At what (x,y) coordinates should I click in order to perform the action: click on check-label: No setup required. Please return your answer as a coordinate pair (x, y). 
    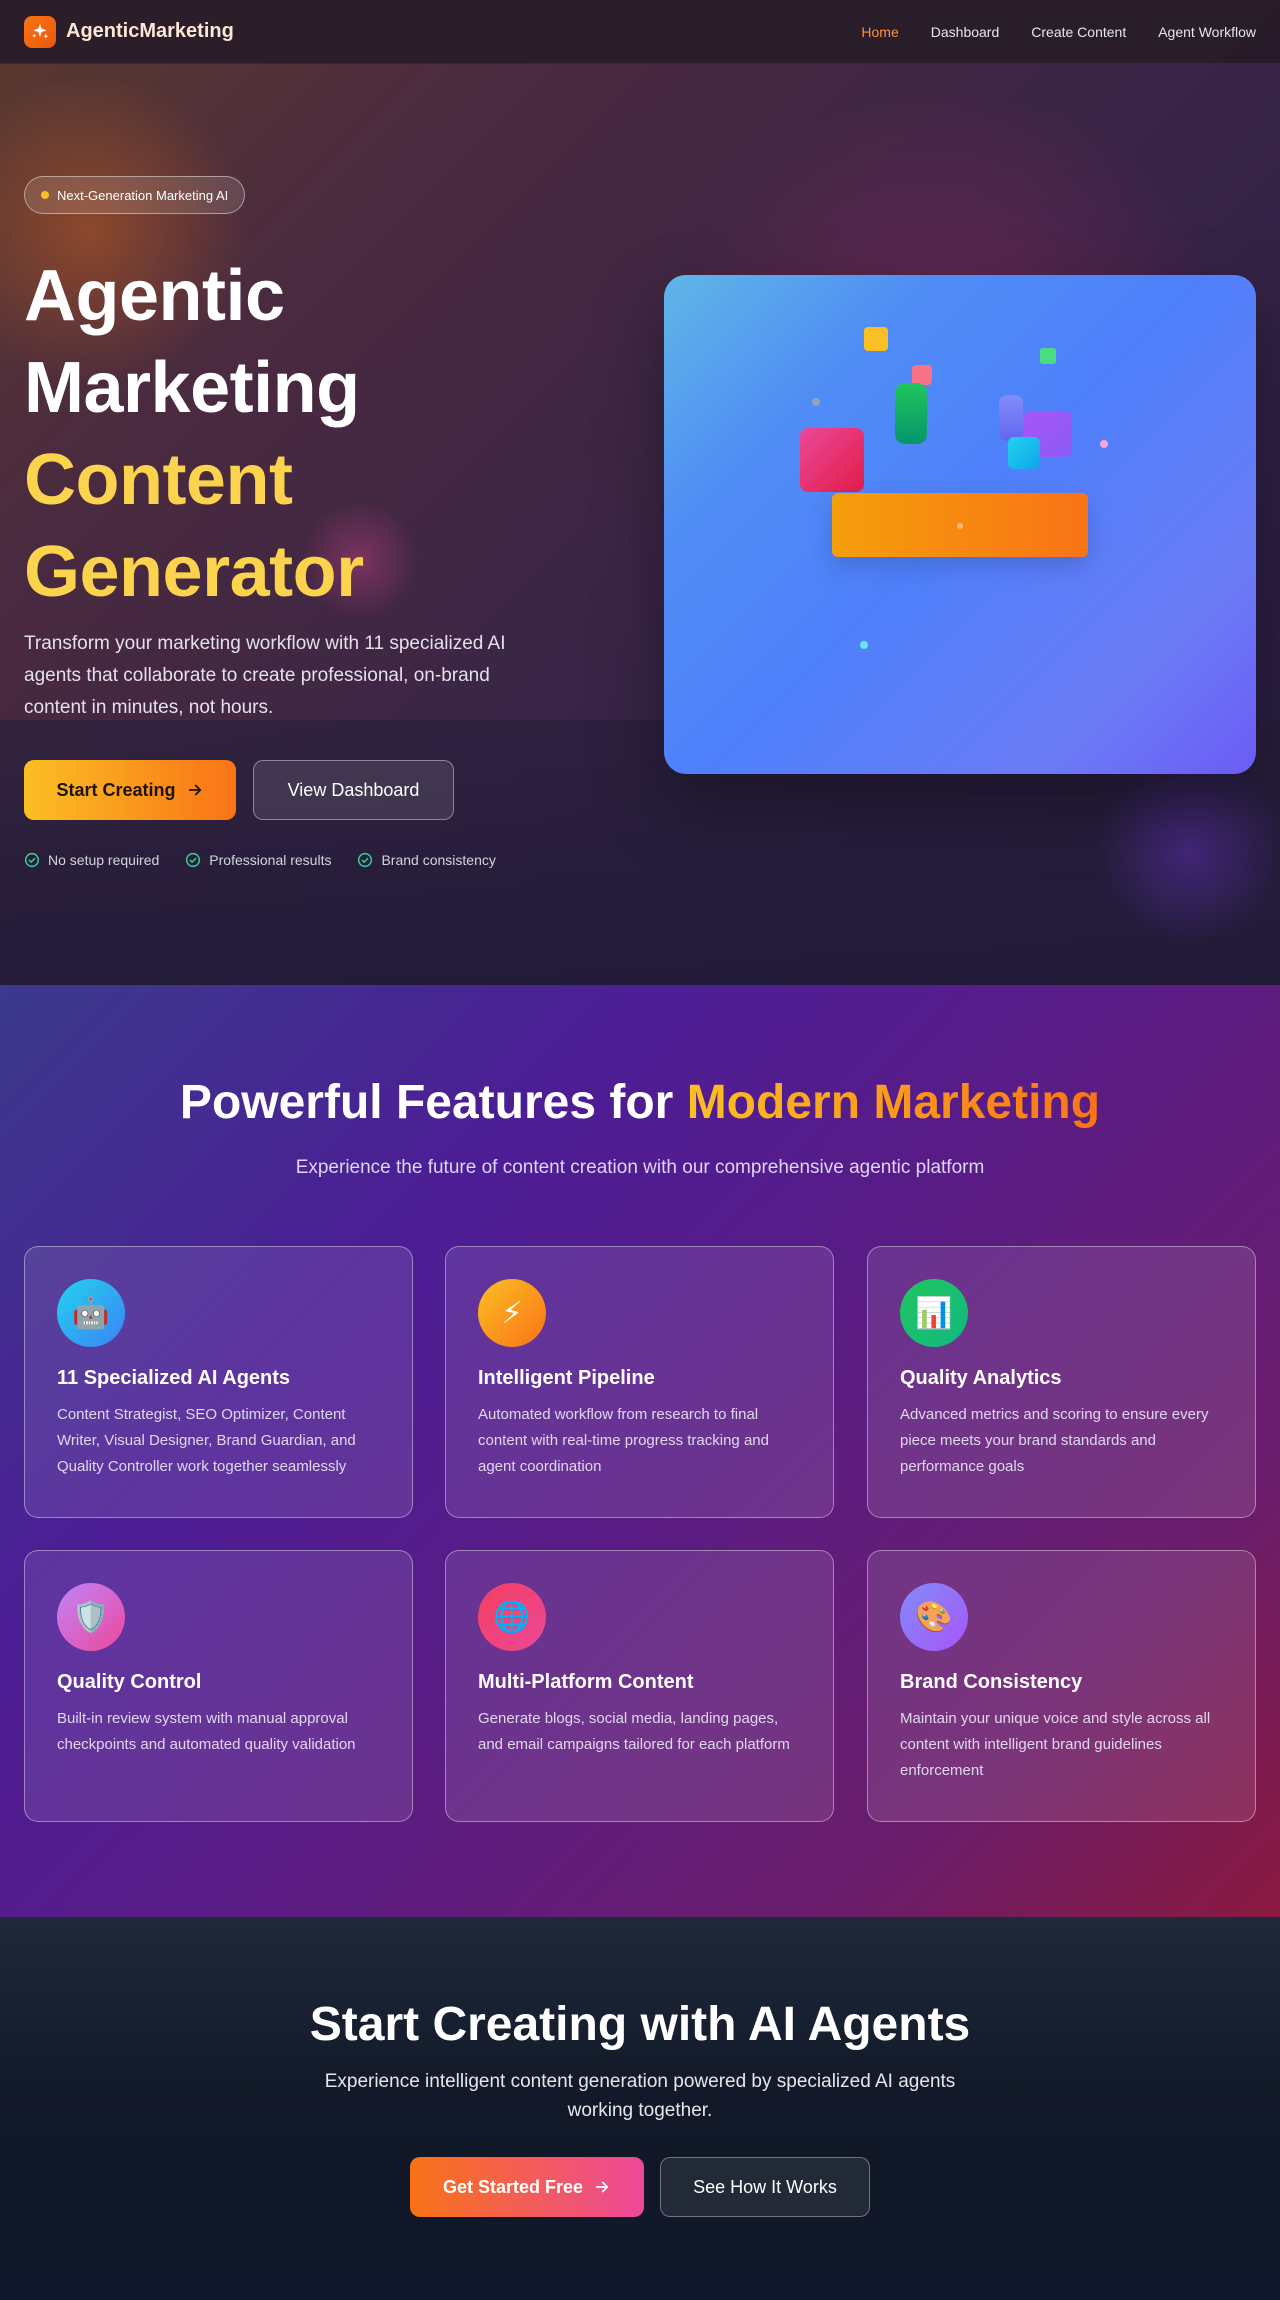
    Looking at the image, I should click on (104, 860).